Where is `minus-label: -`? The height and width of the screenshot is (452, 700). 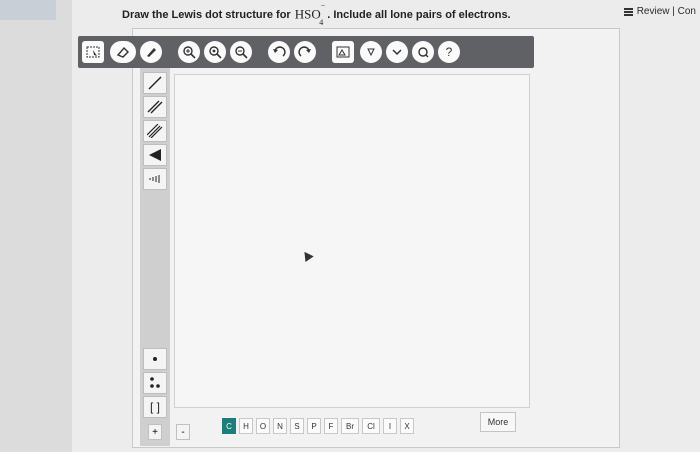
minus-label: - is located at coordinates (183, 432).